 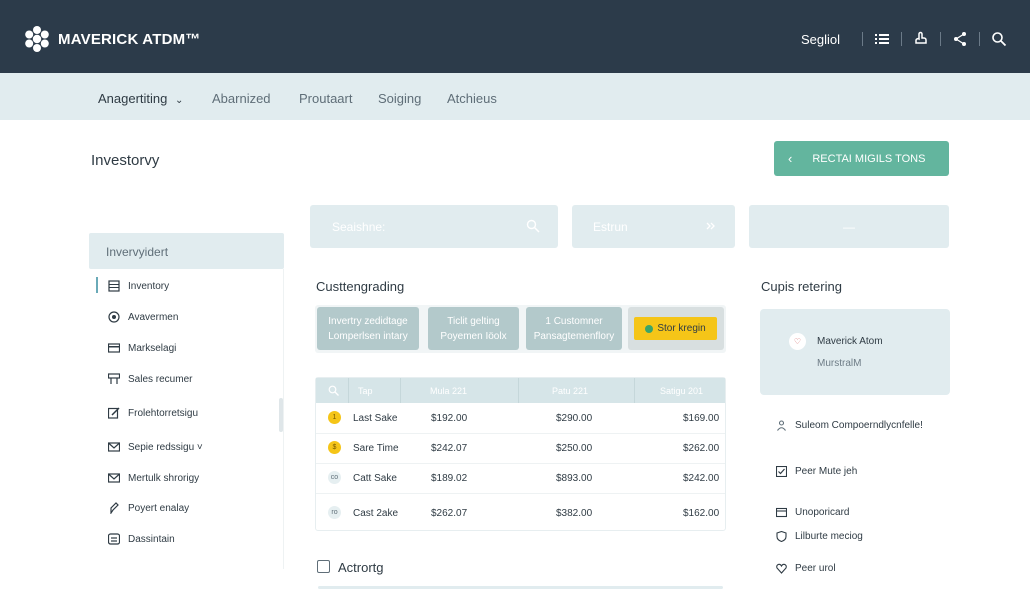 What do you see at coordinates (376, 448) in the screenshot?
I see `row-name: Sare Time` at bounding box center [376, 448].